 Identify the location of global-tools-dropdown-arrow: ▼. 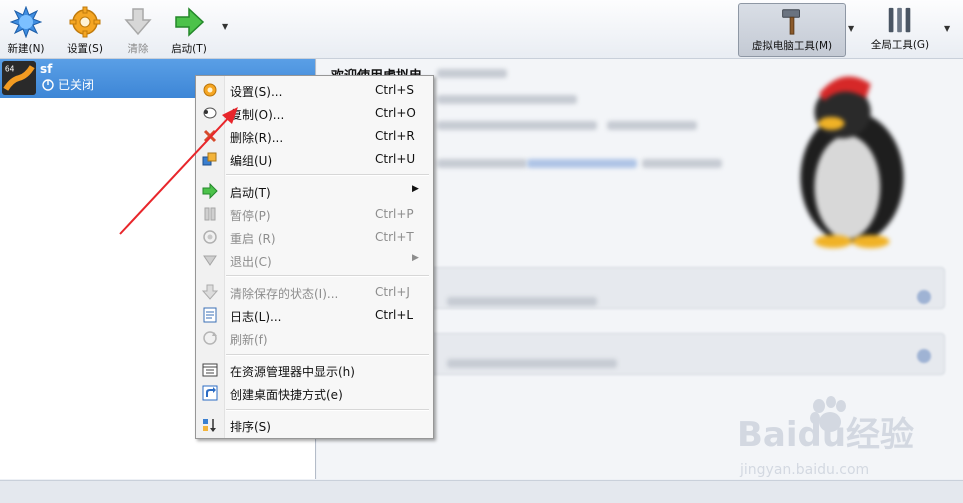
(947, 28).